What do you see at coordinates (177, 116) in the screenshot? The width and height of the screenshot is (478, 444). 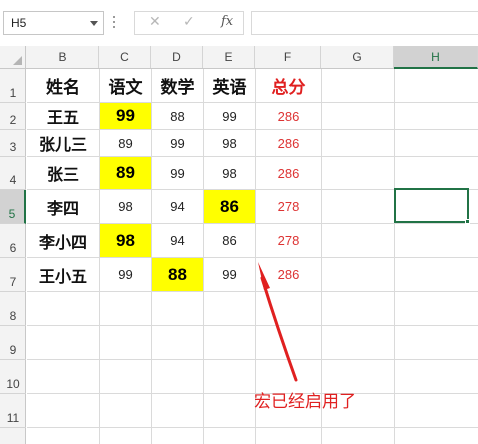 I see `table-cell: 88` at bounding box center [177, 116].